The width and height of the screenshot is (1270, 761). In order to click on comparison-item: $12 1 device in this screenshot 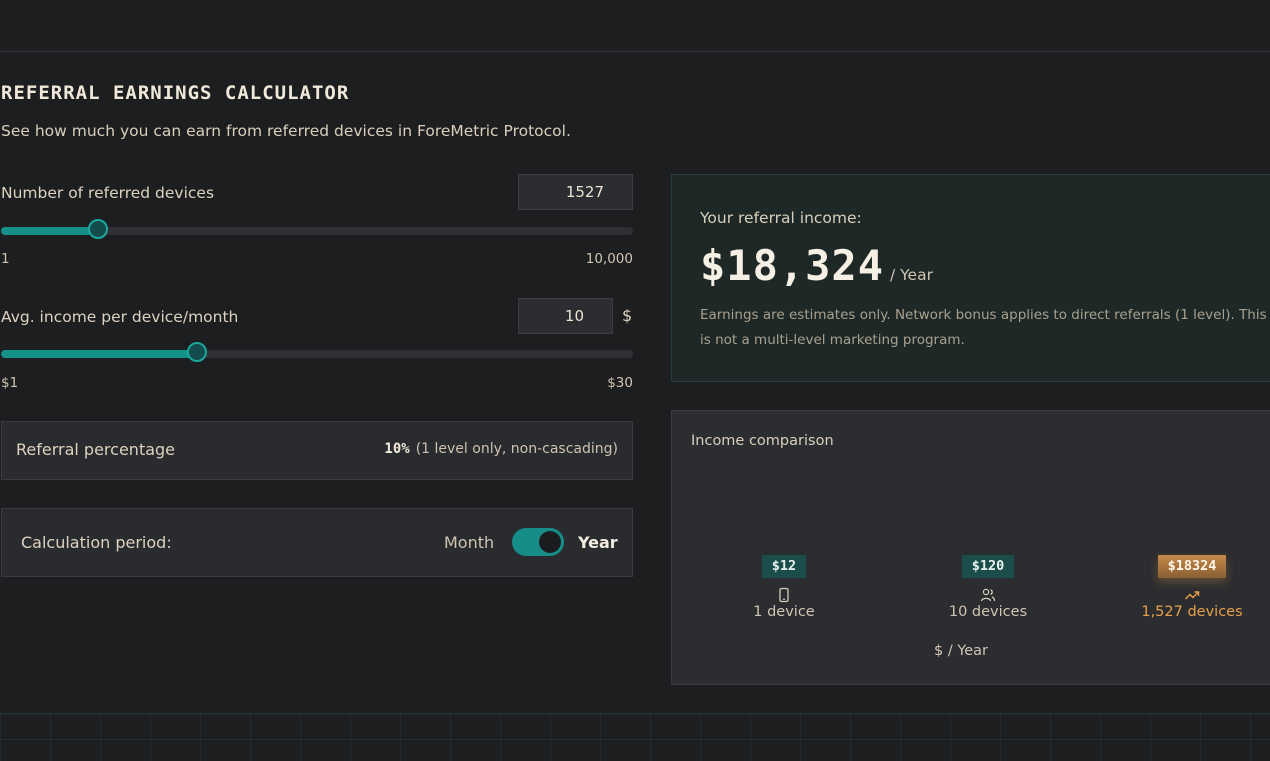, I will do `click(784, 587)`.